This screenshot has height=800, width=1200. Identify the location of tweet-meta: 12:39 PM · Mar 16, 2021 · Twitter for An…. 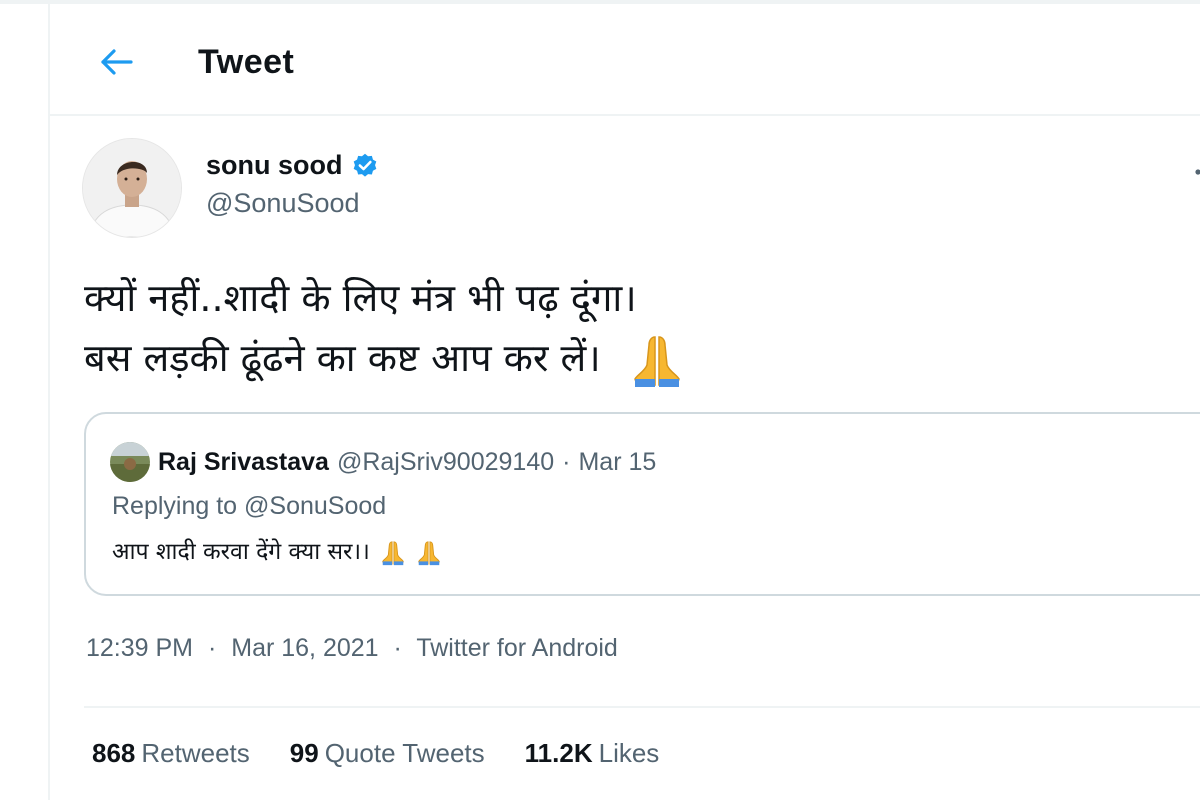
(352, 648).